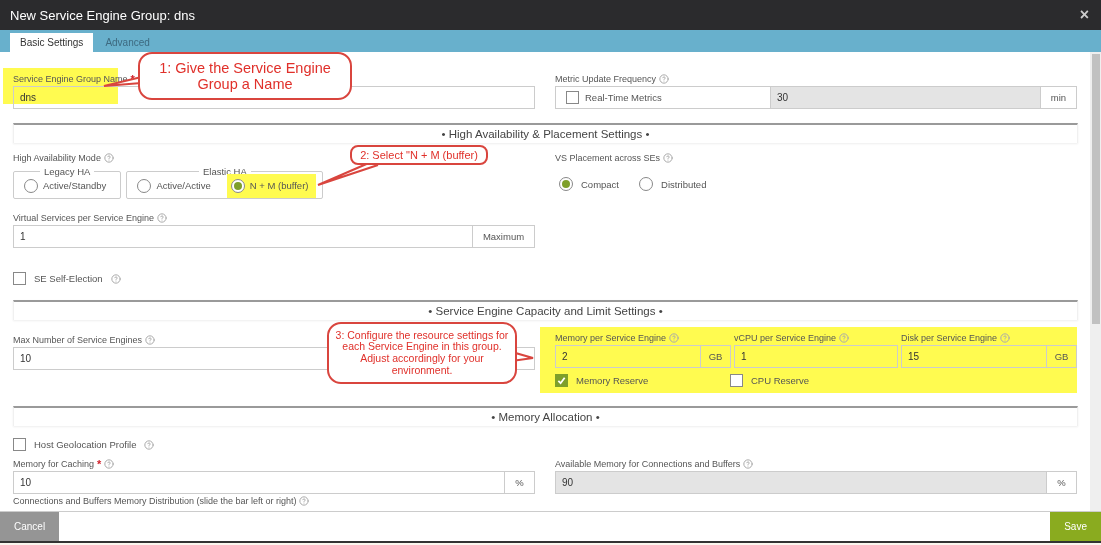 The height and width of the screenshot is (545, 1101). I want to click on required-mark: *, so click(99, 463).